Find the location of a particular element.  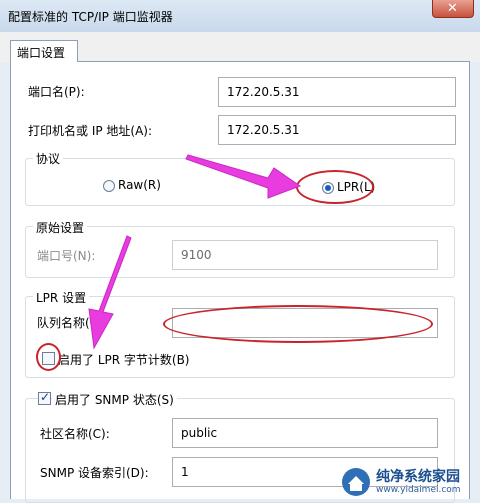

house-logo-icon is located at coordinates (356, 482).